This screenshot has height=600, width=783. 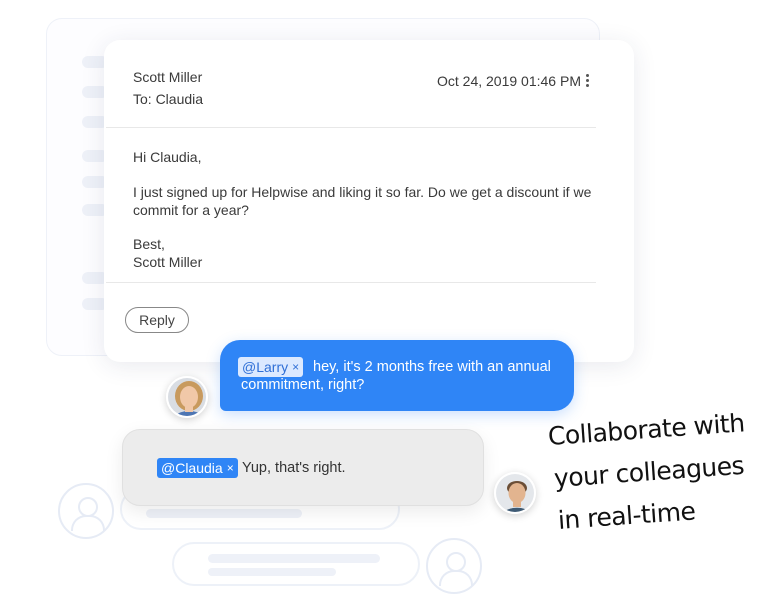 I want to click on email-greeting: Hi Claudia,, so click(x=167, y=157).